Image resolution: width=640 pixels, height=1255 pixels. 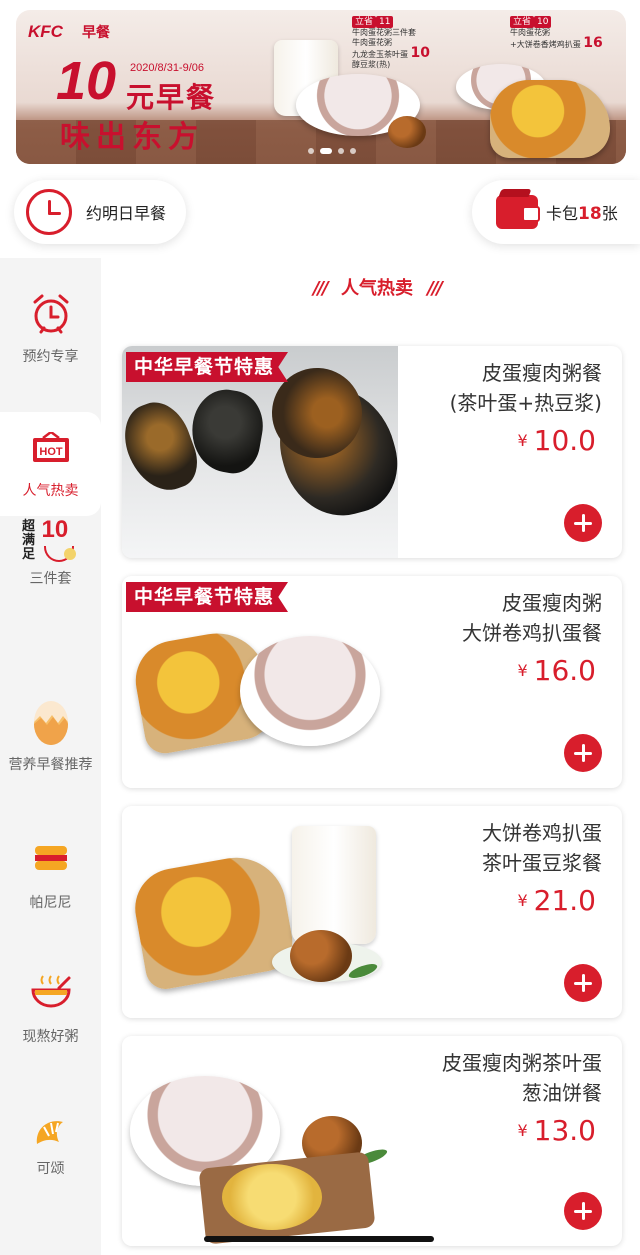 I want to click on reserve-breakfast-button: 约明日早餐, so click(x=100, y=212).